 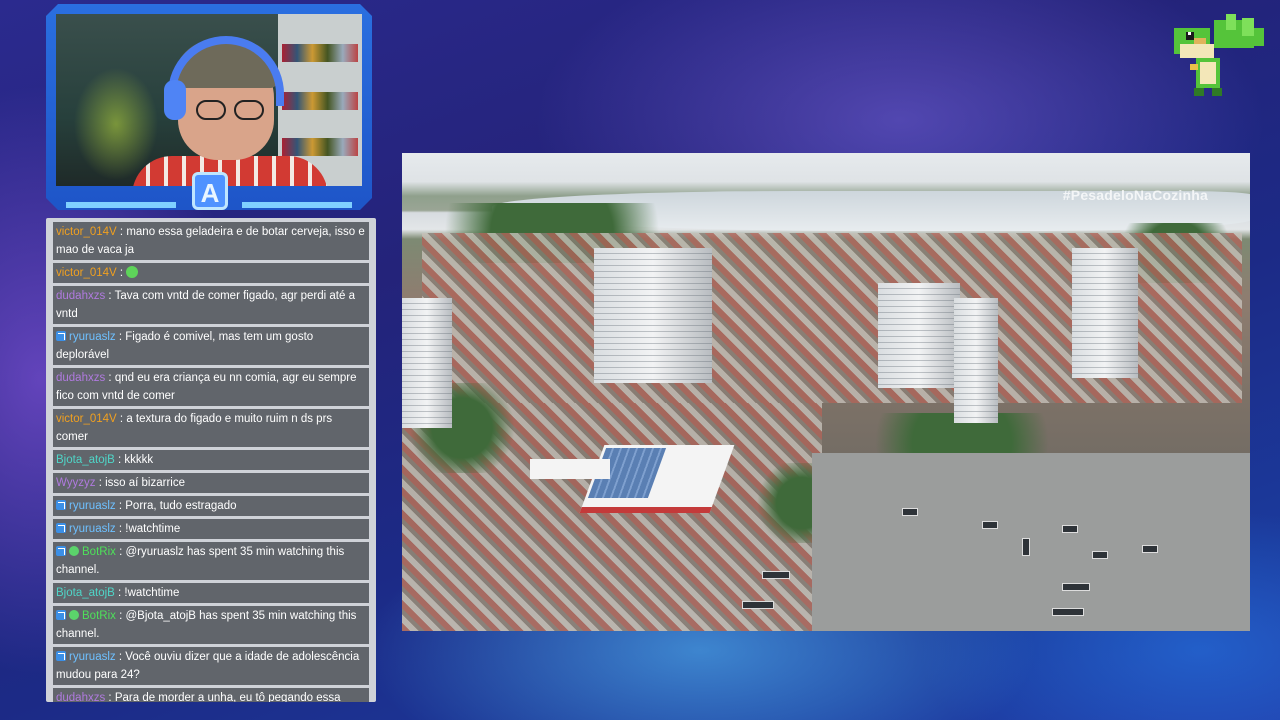 What do you see at coordinates (145, 483) in the screenshot?
I see `chat-text: isso aí bizarrice` at bounding box center [145, 483].